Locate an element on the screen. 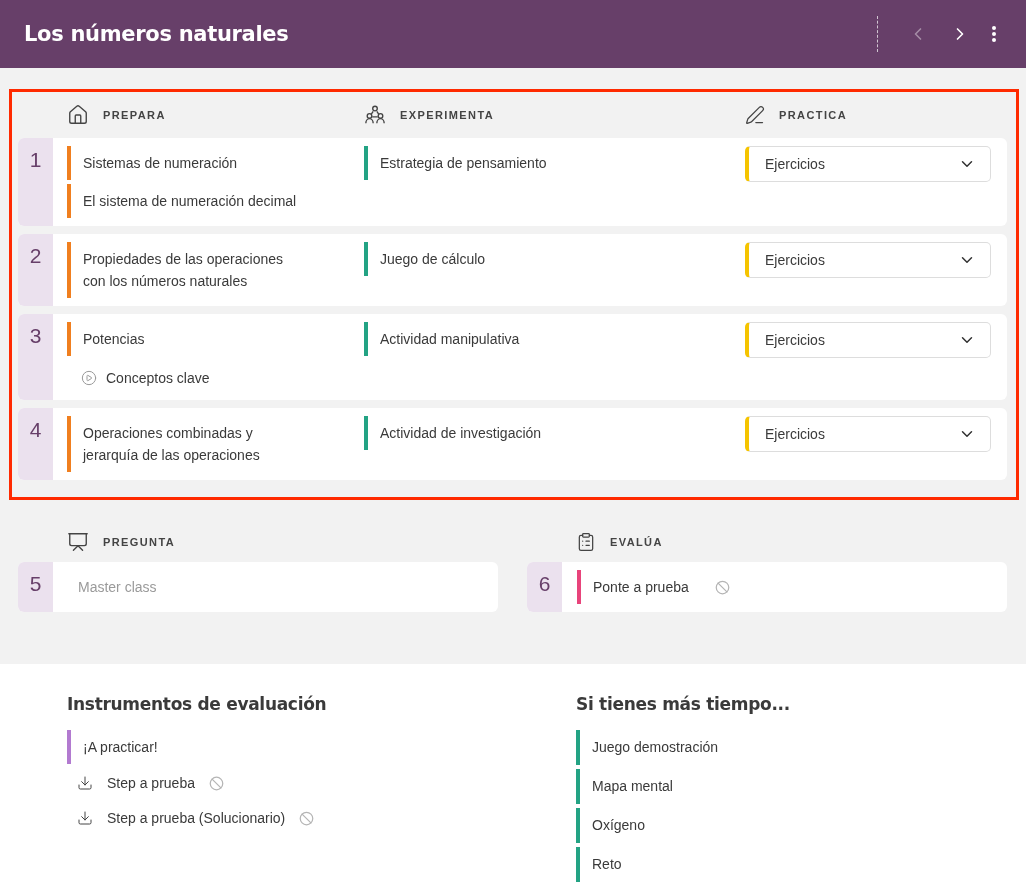 The height and width of the screenshot is (893, 1026). people-icon is located at coordinates (375, 115).